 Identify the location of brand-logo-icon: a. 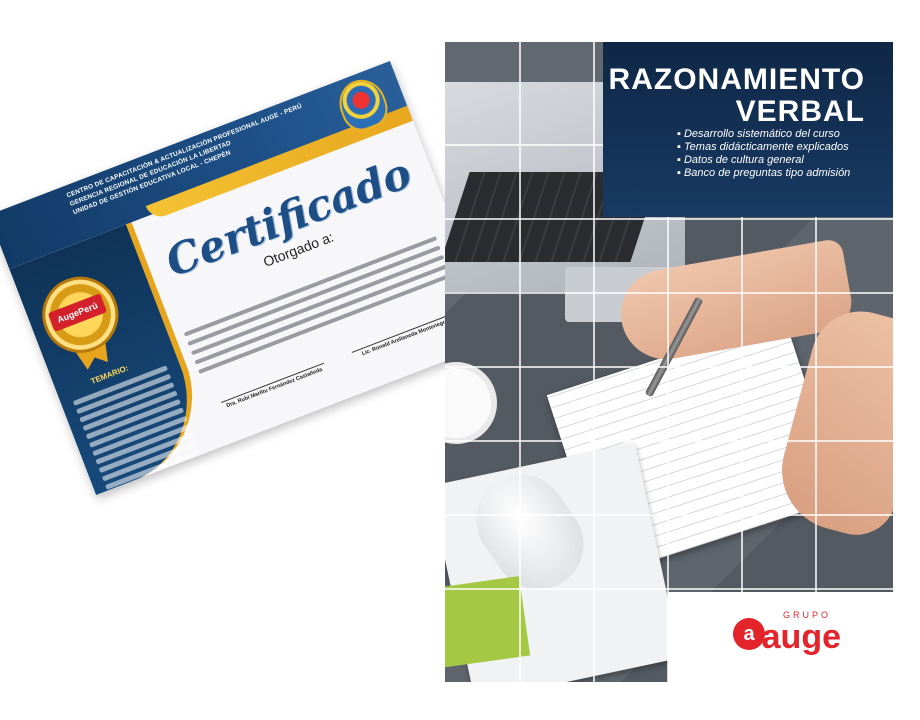
(749, 634).